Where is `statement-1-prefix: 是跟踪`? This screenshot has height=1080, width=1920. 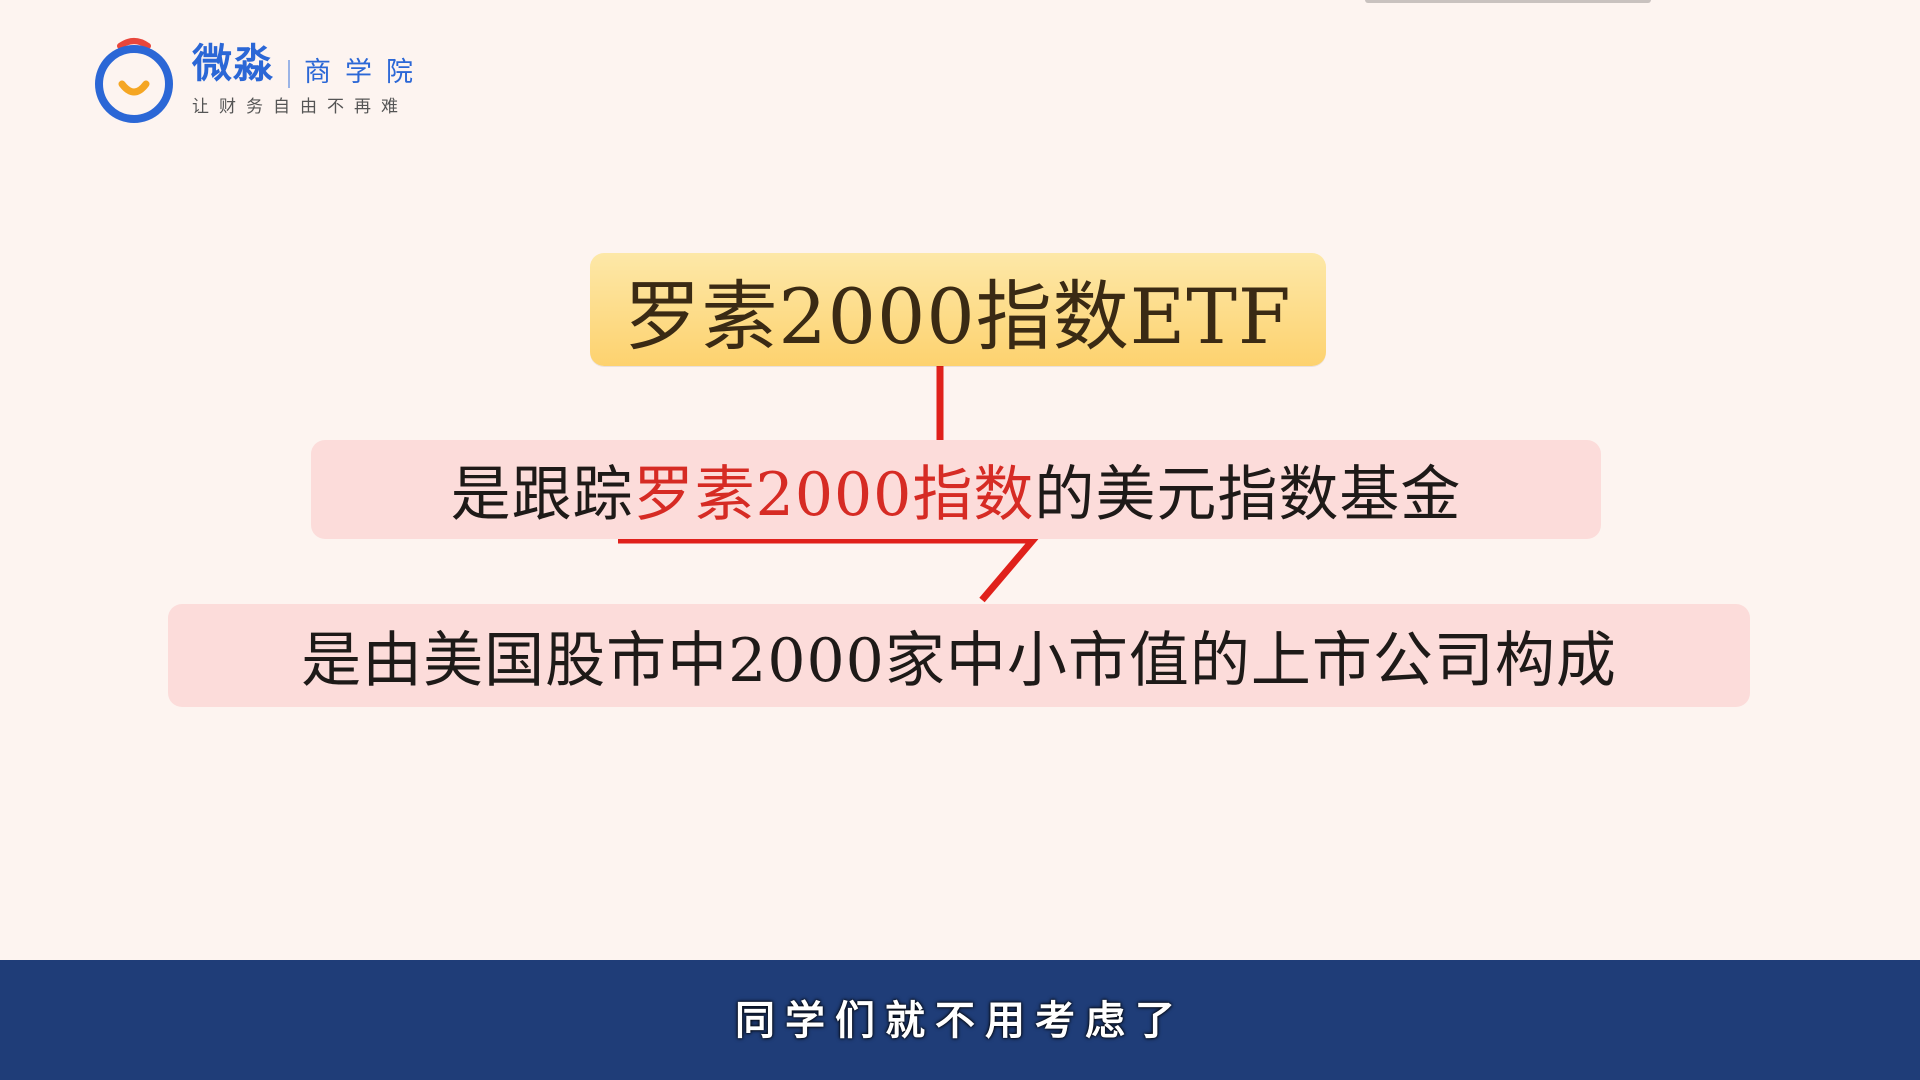
statement-1-prefix: 是跟踪 is located at coordinates (542, 495).